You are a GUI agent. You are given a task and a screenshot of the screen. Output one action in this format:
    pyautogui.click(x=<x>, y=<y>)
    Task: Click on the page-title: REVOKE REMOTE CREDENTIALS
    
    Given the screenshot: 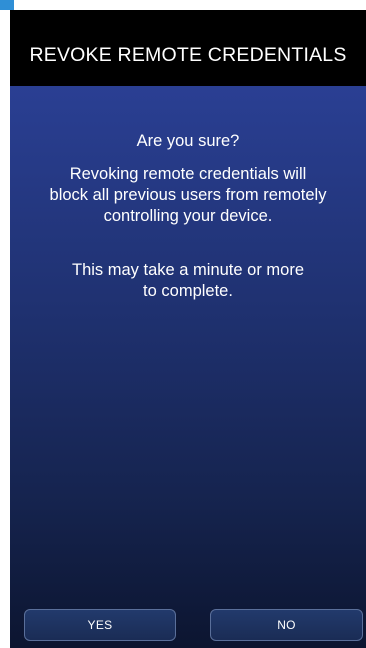 What is the action you would take?
    pyautogui.click(x=188, y=55)
    